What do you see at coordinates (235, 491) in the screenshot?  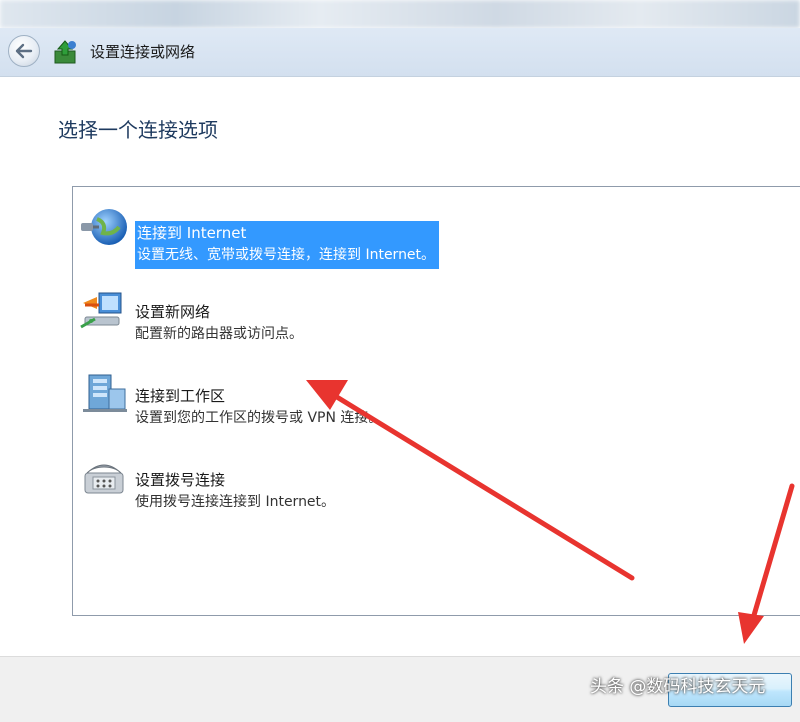 I see `option-text-block: 设置拨号连接 使用拨号连接连接到 Internet。` at bounding box center [235, 491].